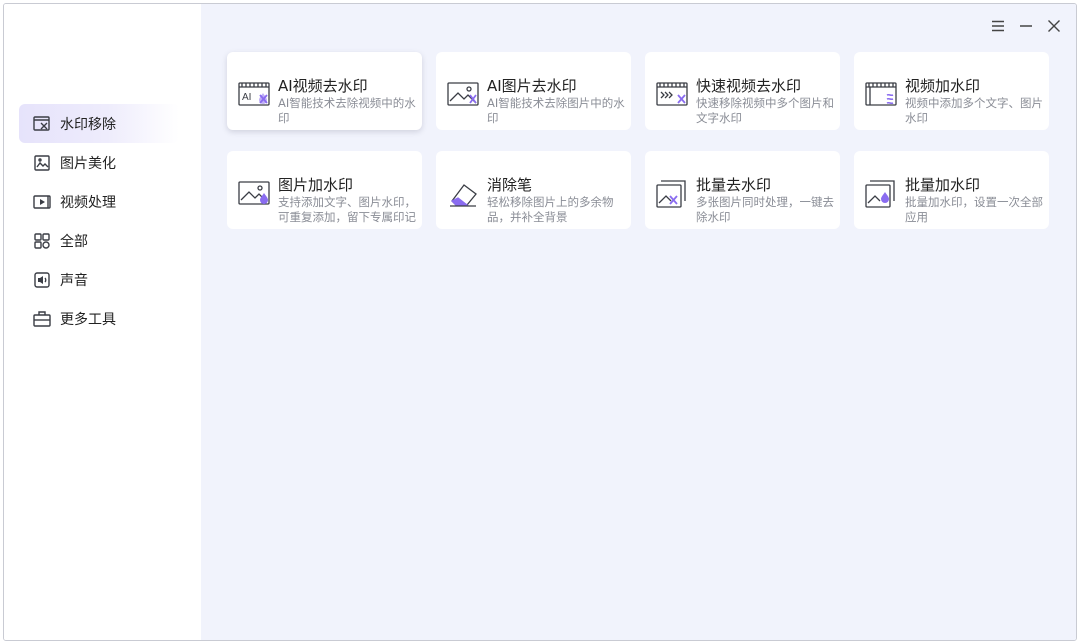 The width and height of the screenshot is (1080, 644). What do you see at coordinates (533, 190) in the screenshot?
I see `card-eraser: 消除笔 轻松移除图片上的多余物品，并补全背景` at bounding box center [533, 190].